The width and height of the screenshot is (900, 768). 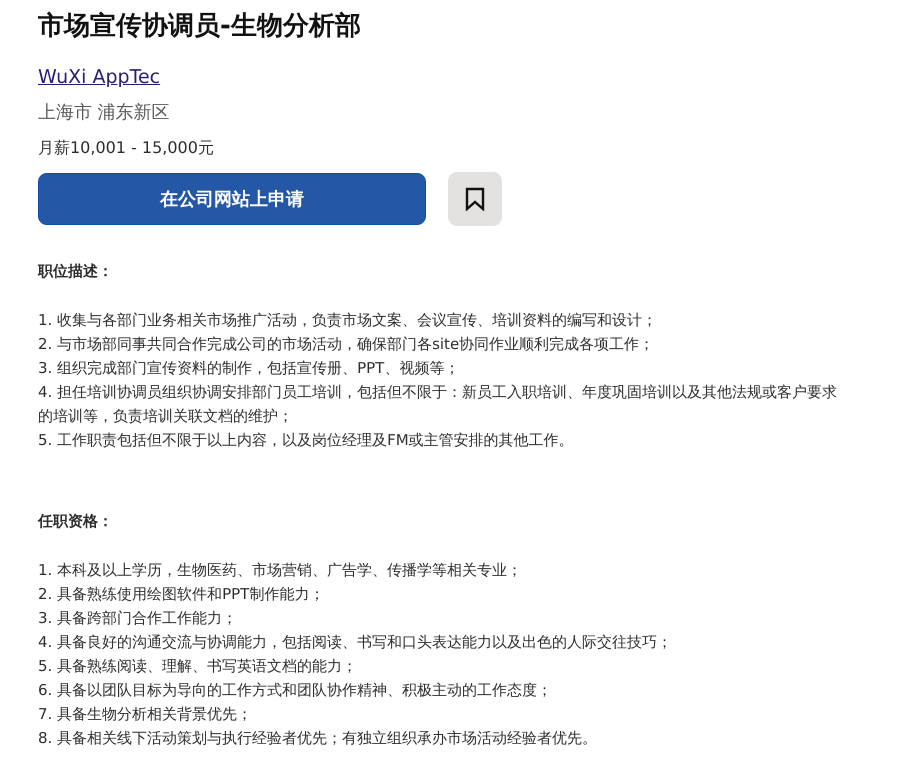 I want to click on location-text: 上海市 浦东新区, so click(x=104, y=113).